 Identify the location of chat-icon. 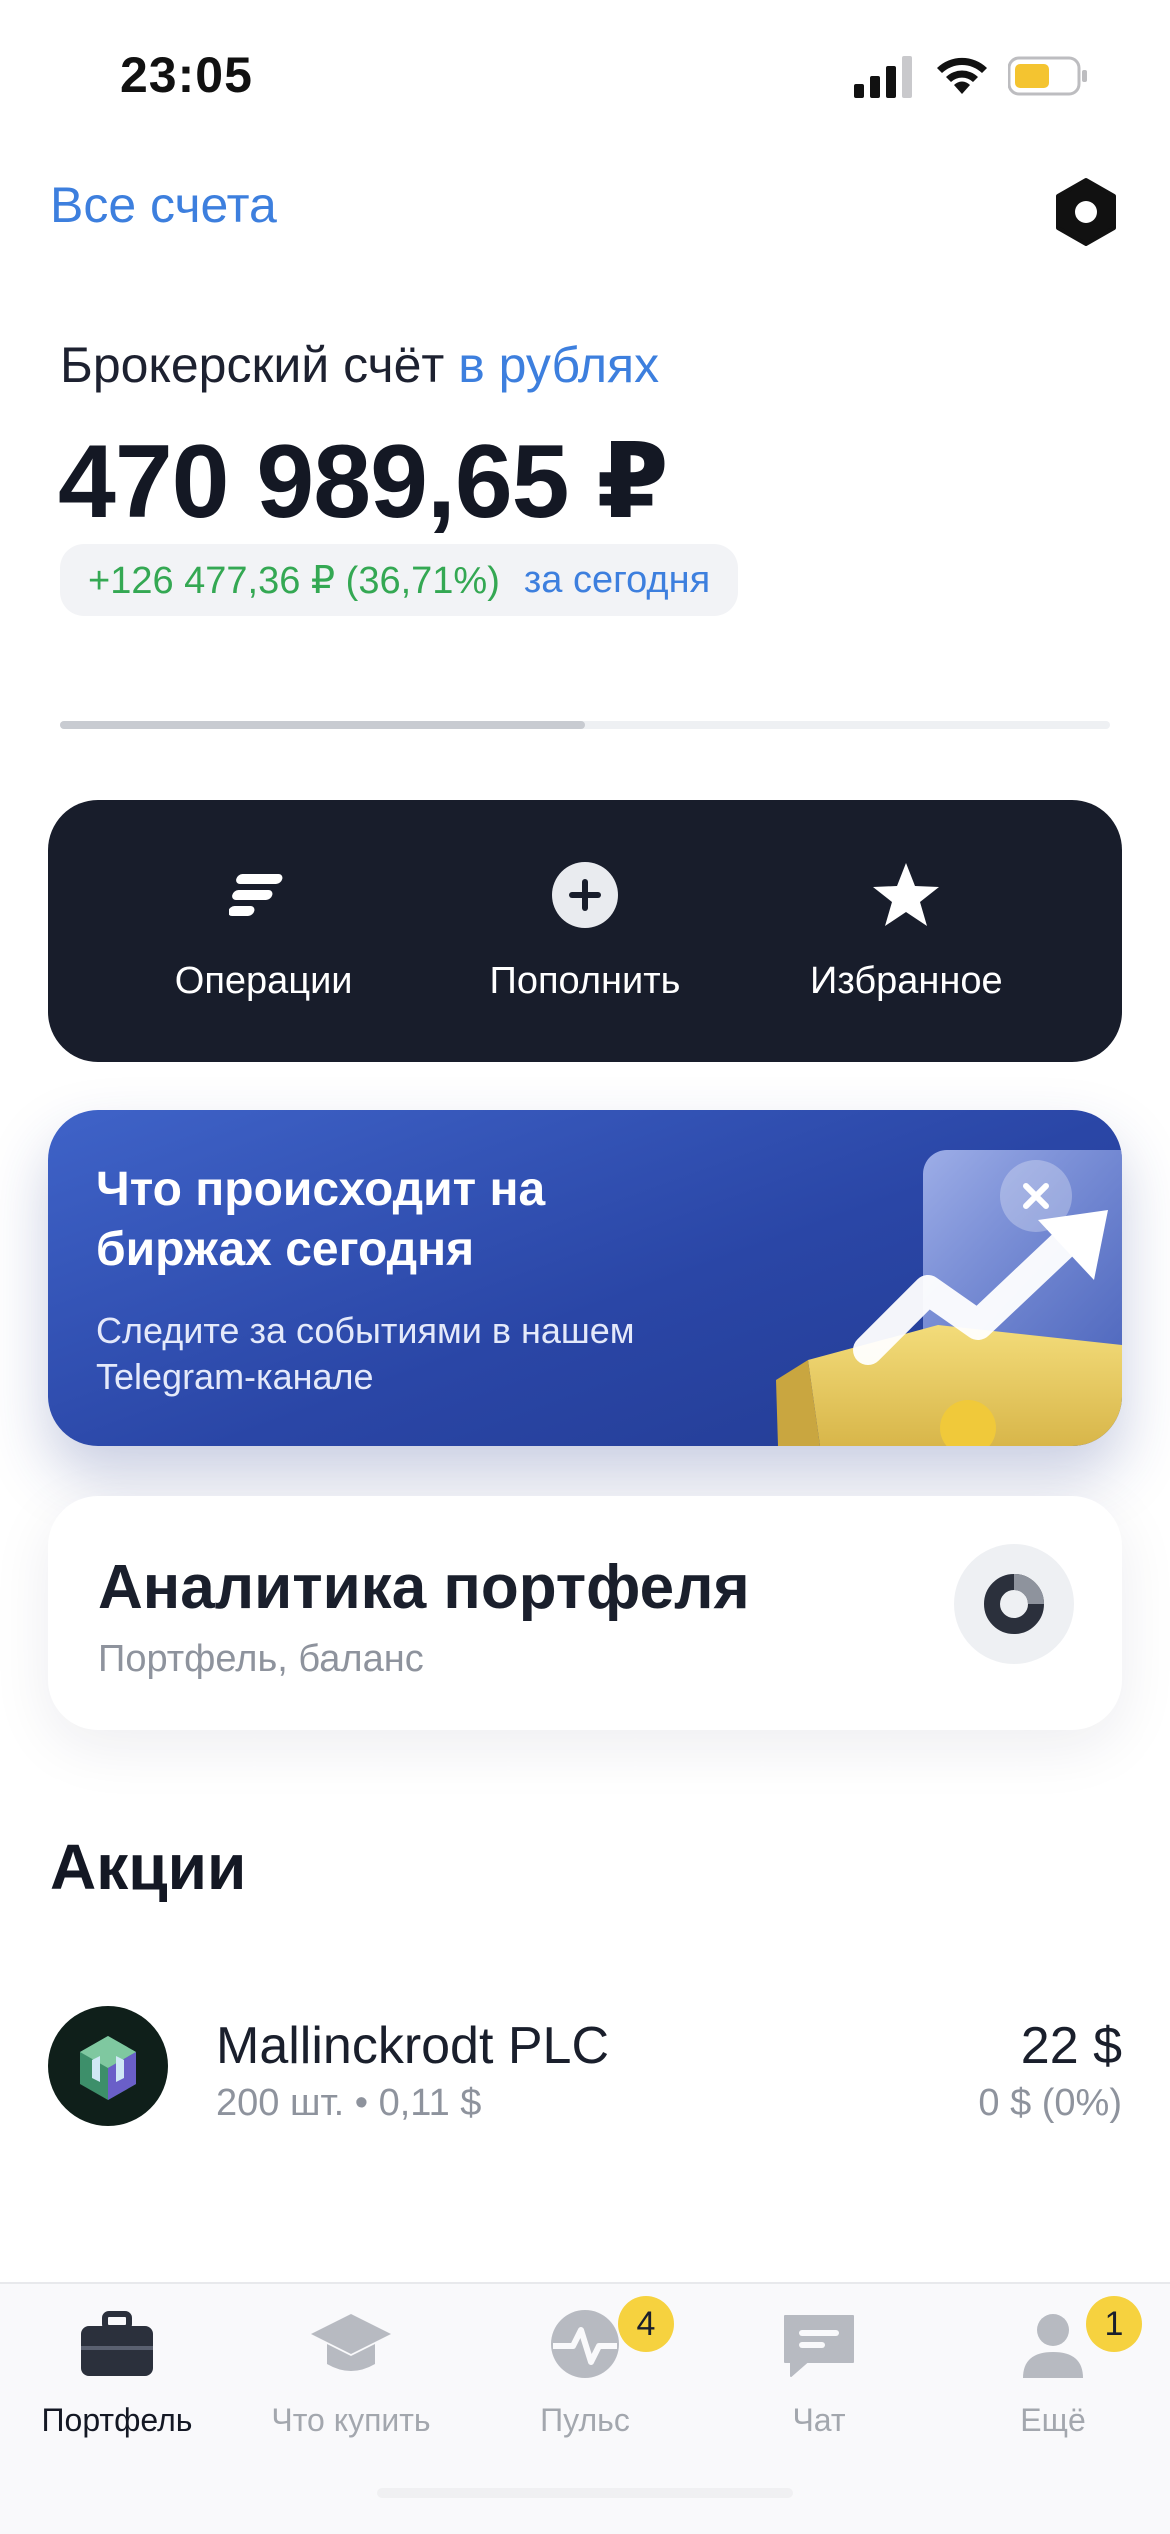
(819, 2346).